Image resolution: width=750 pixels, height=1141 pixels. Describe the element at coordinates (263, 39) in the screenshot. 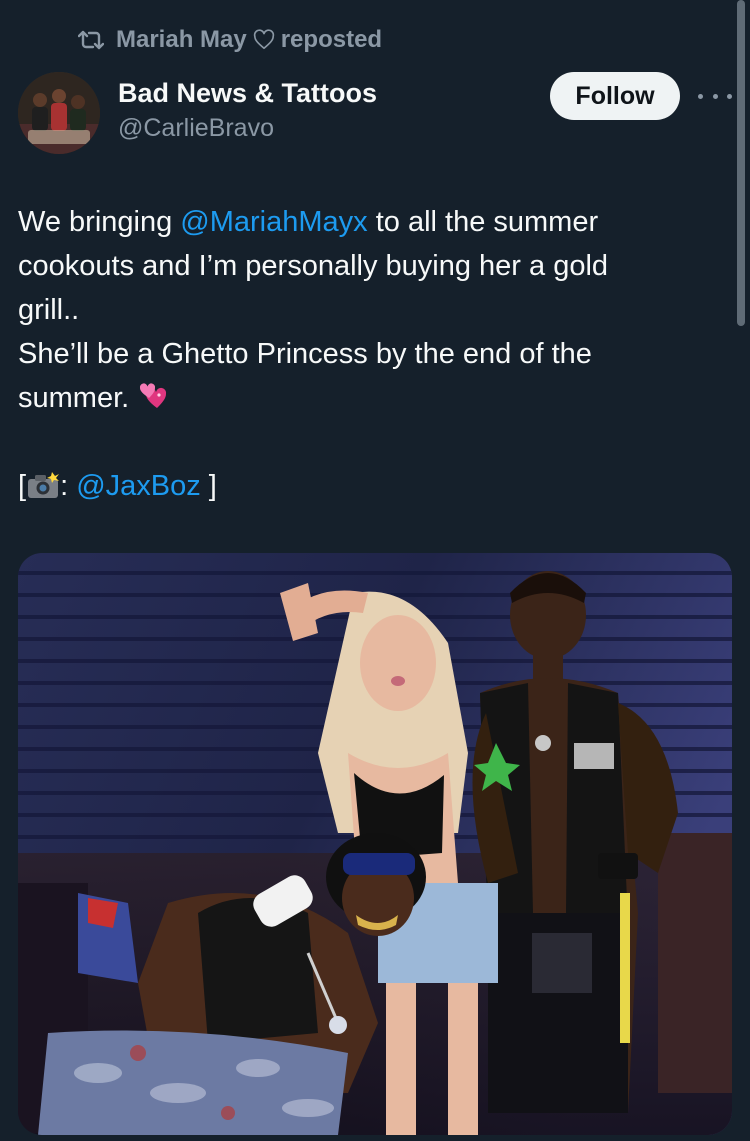

I see `heart-outline-icon` at that location.